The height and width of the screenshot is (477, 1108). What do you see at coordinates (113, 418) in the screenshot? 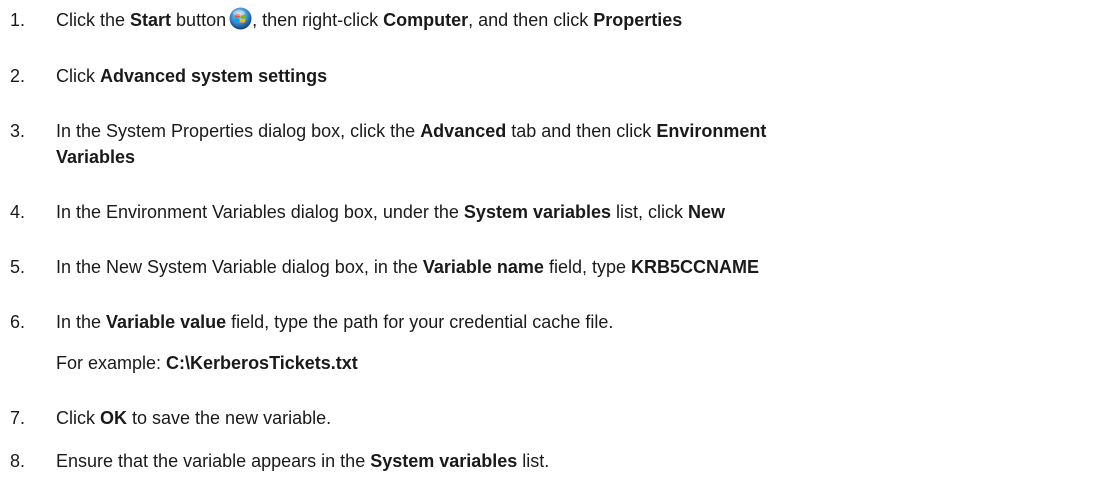
I see `step-text-bold: OK` at bounding box center [113, 418].